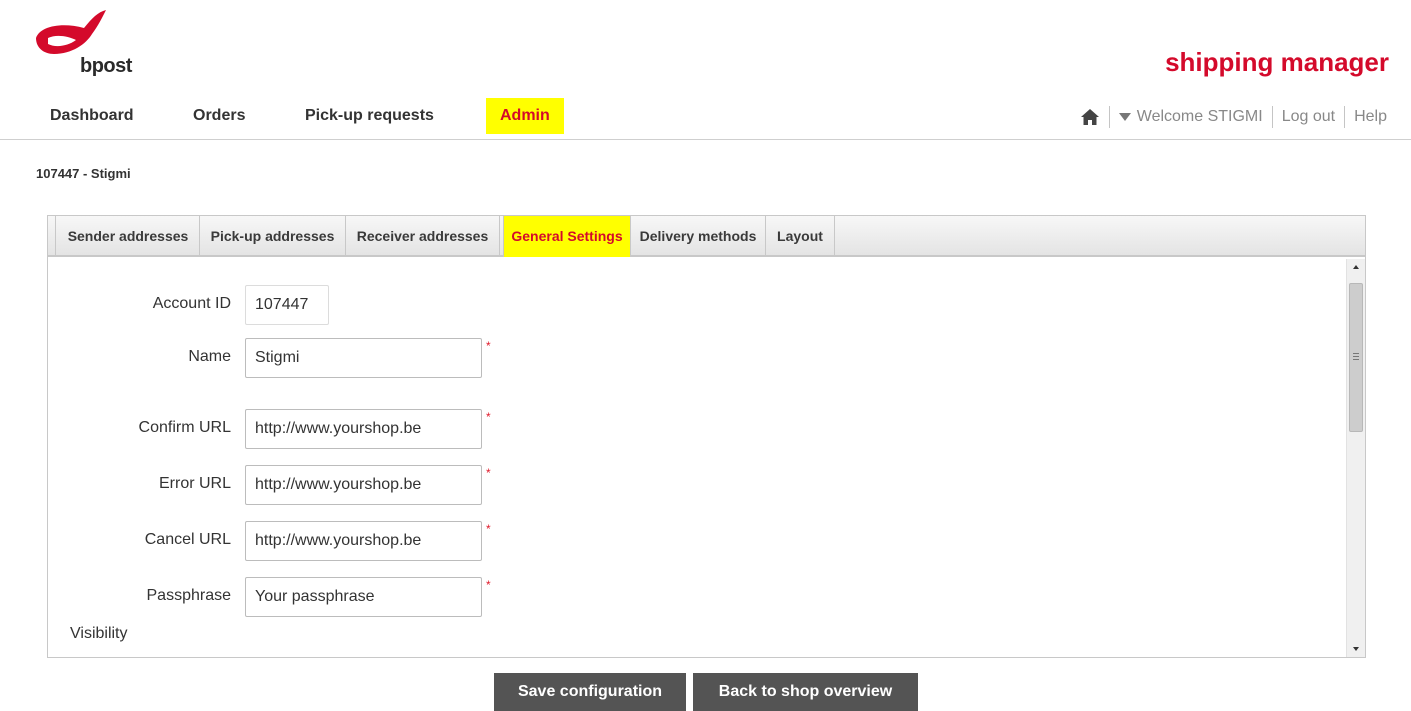  I want to click on tab-delivery-methods: Delivery methods, so click(698, 236).